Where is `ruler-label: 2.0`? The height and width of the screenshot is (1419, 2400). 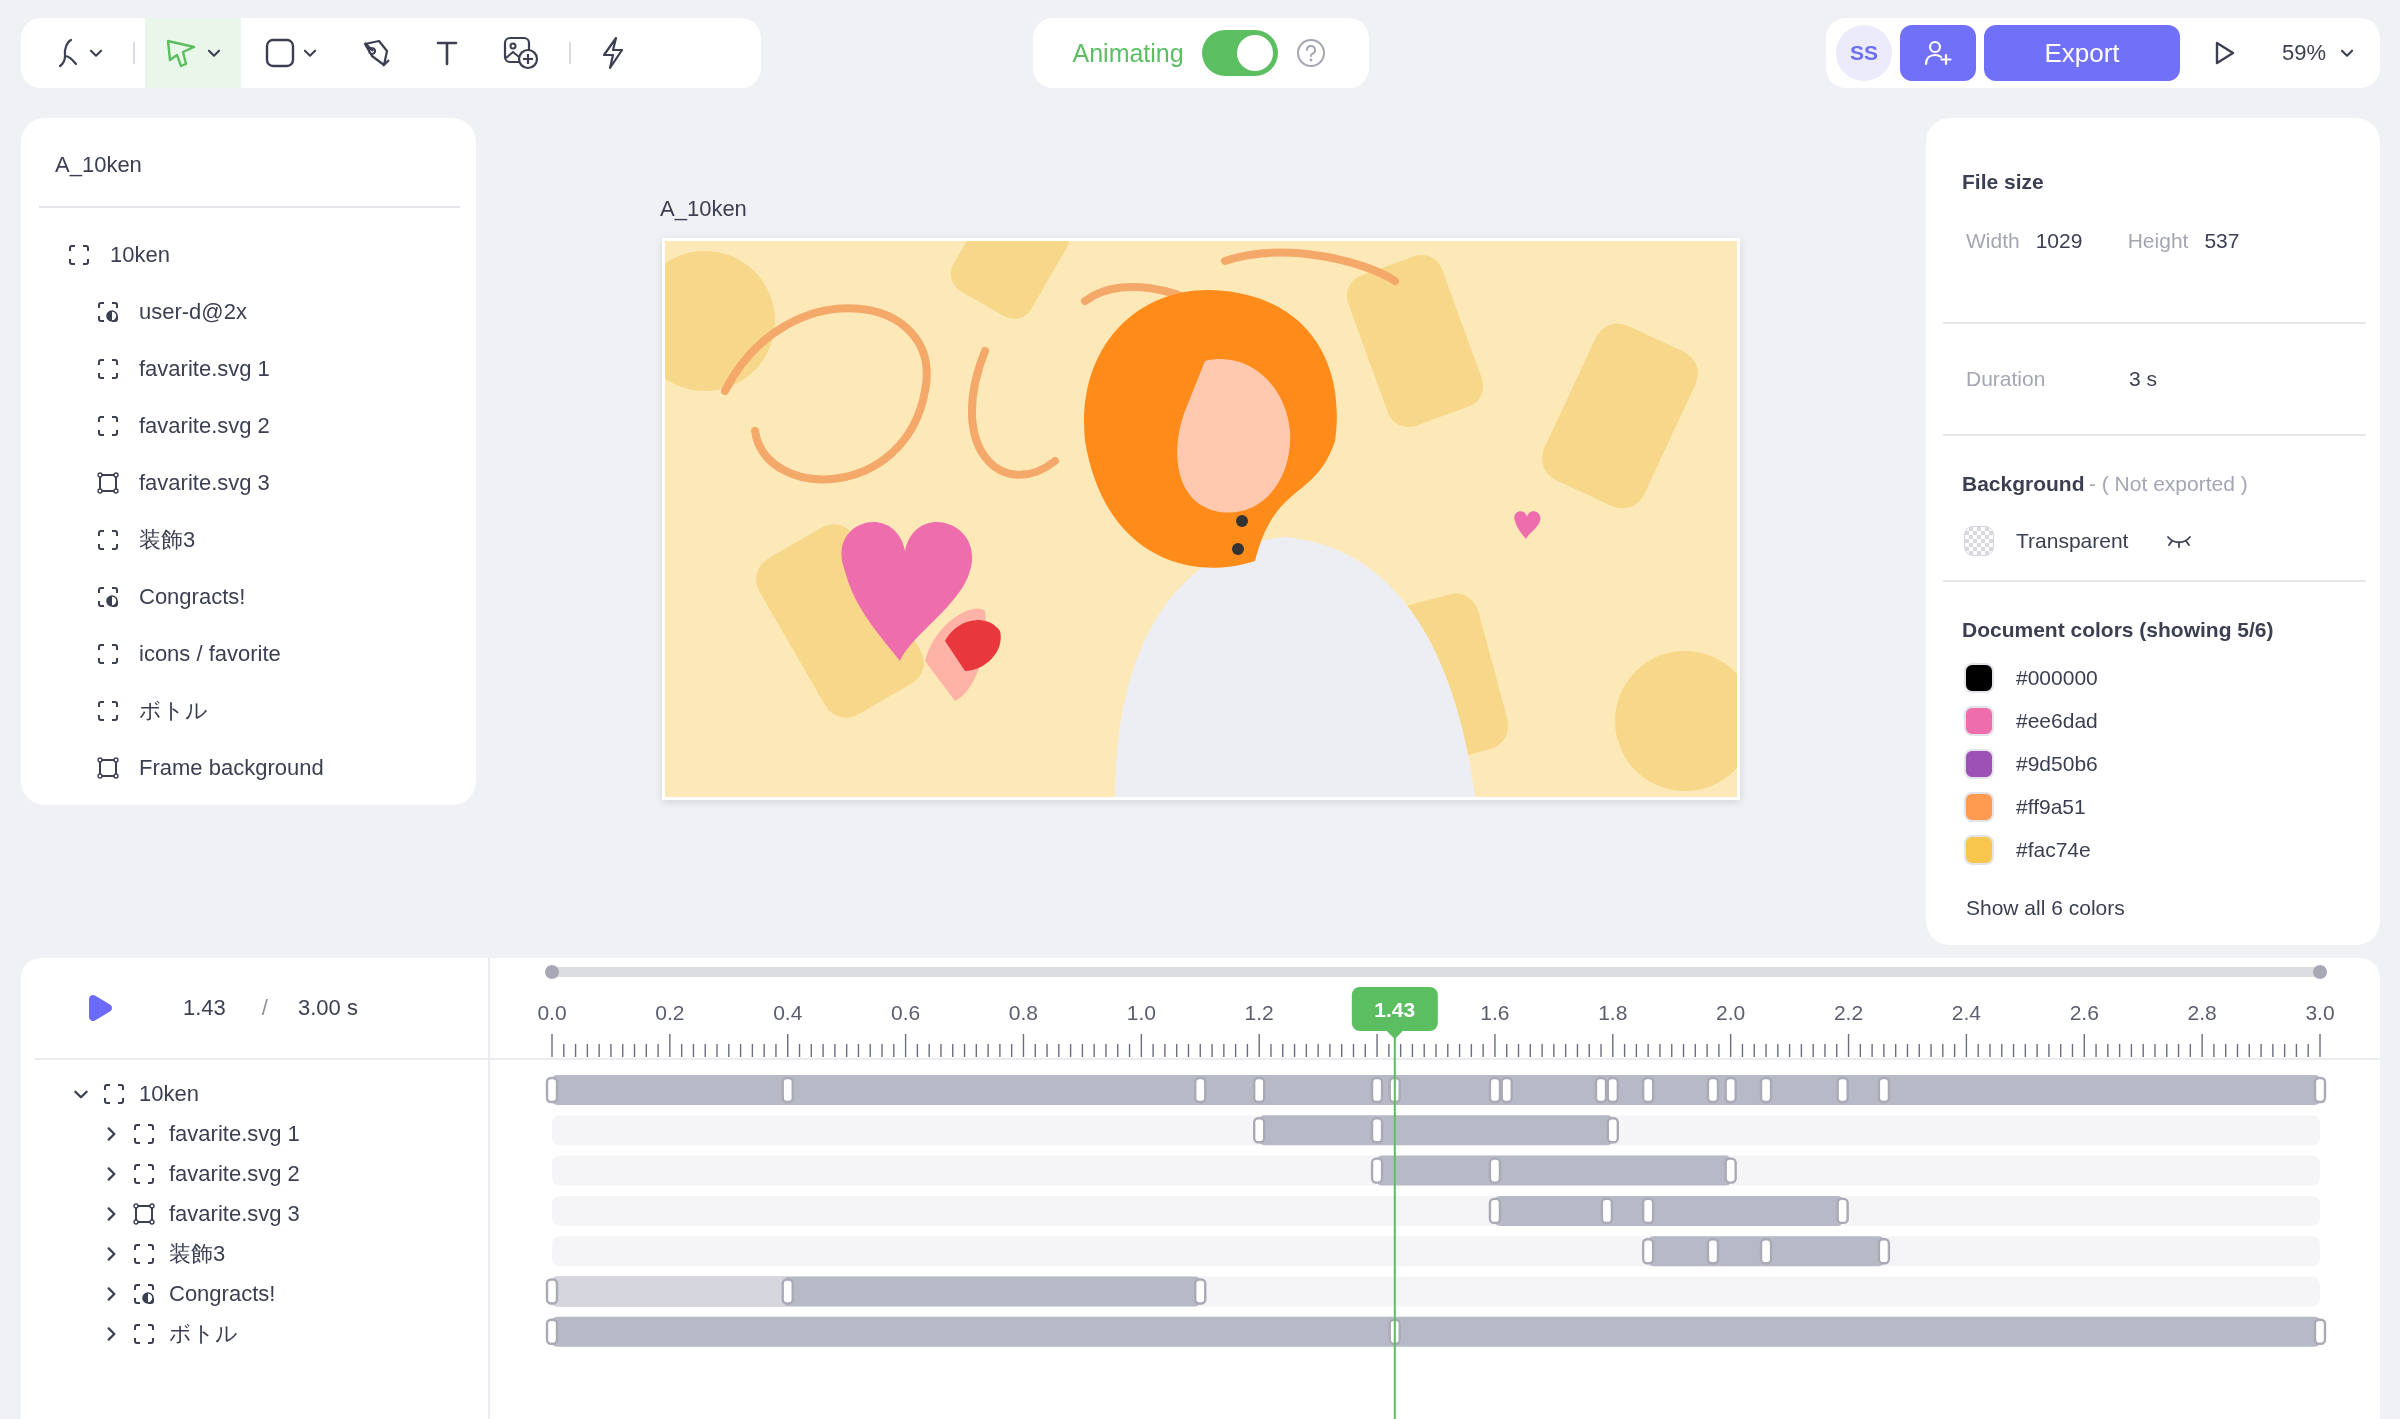
ruler-label: 2.0 is located at coordinates (1731, 1012).